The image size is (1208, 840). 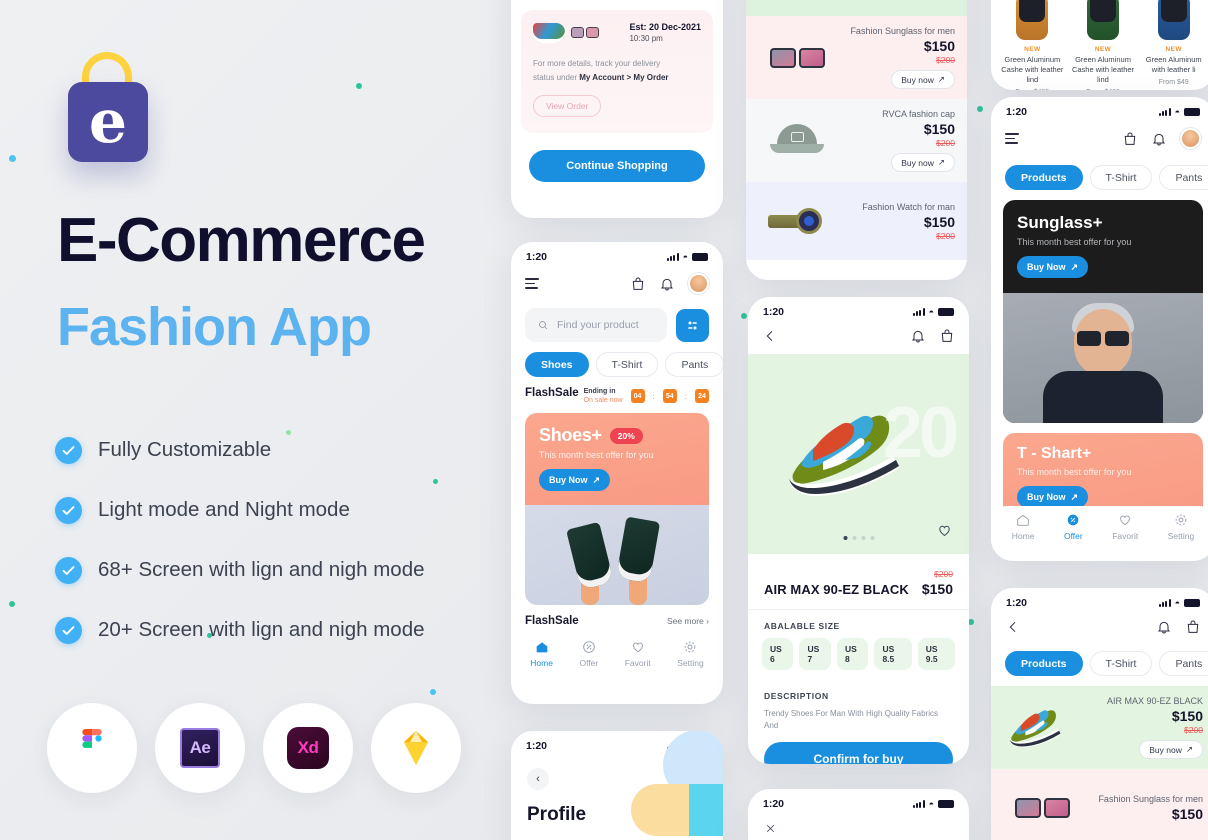 I want to click on continue-shopping-button: Continue Shopping, so click(x=617, y=166).